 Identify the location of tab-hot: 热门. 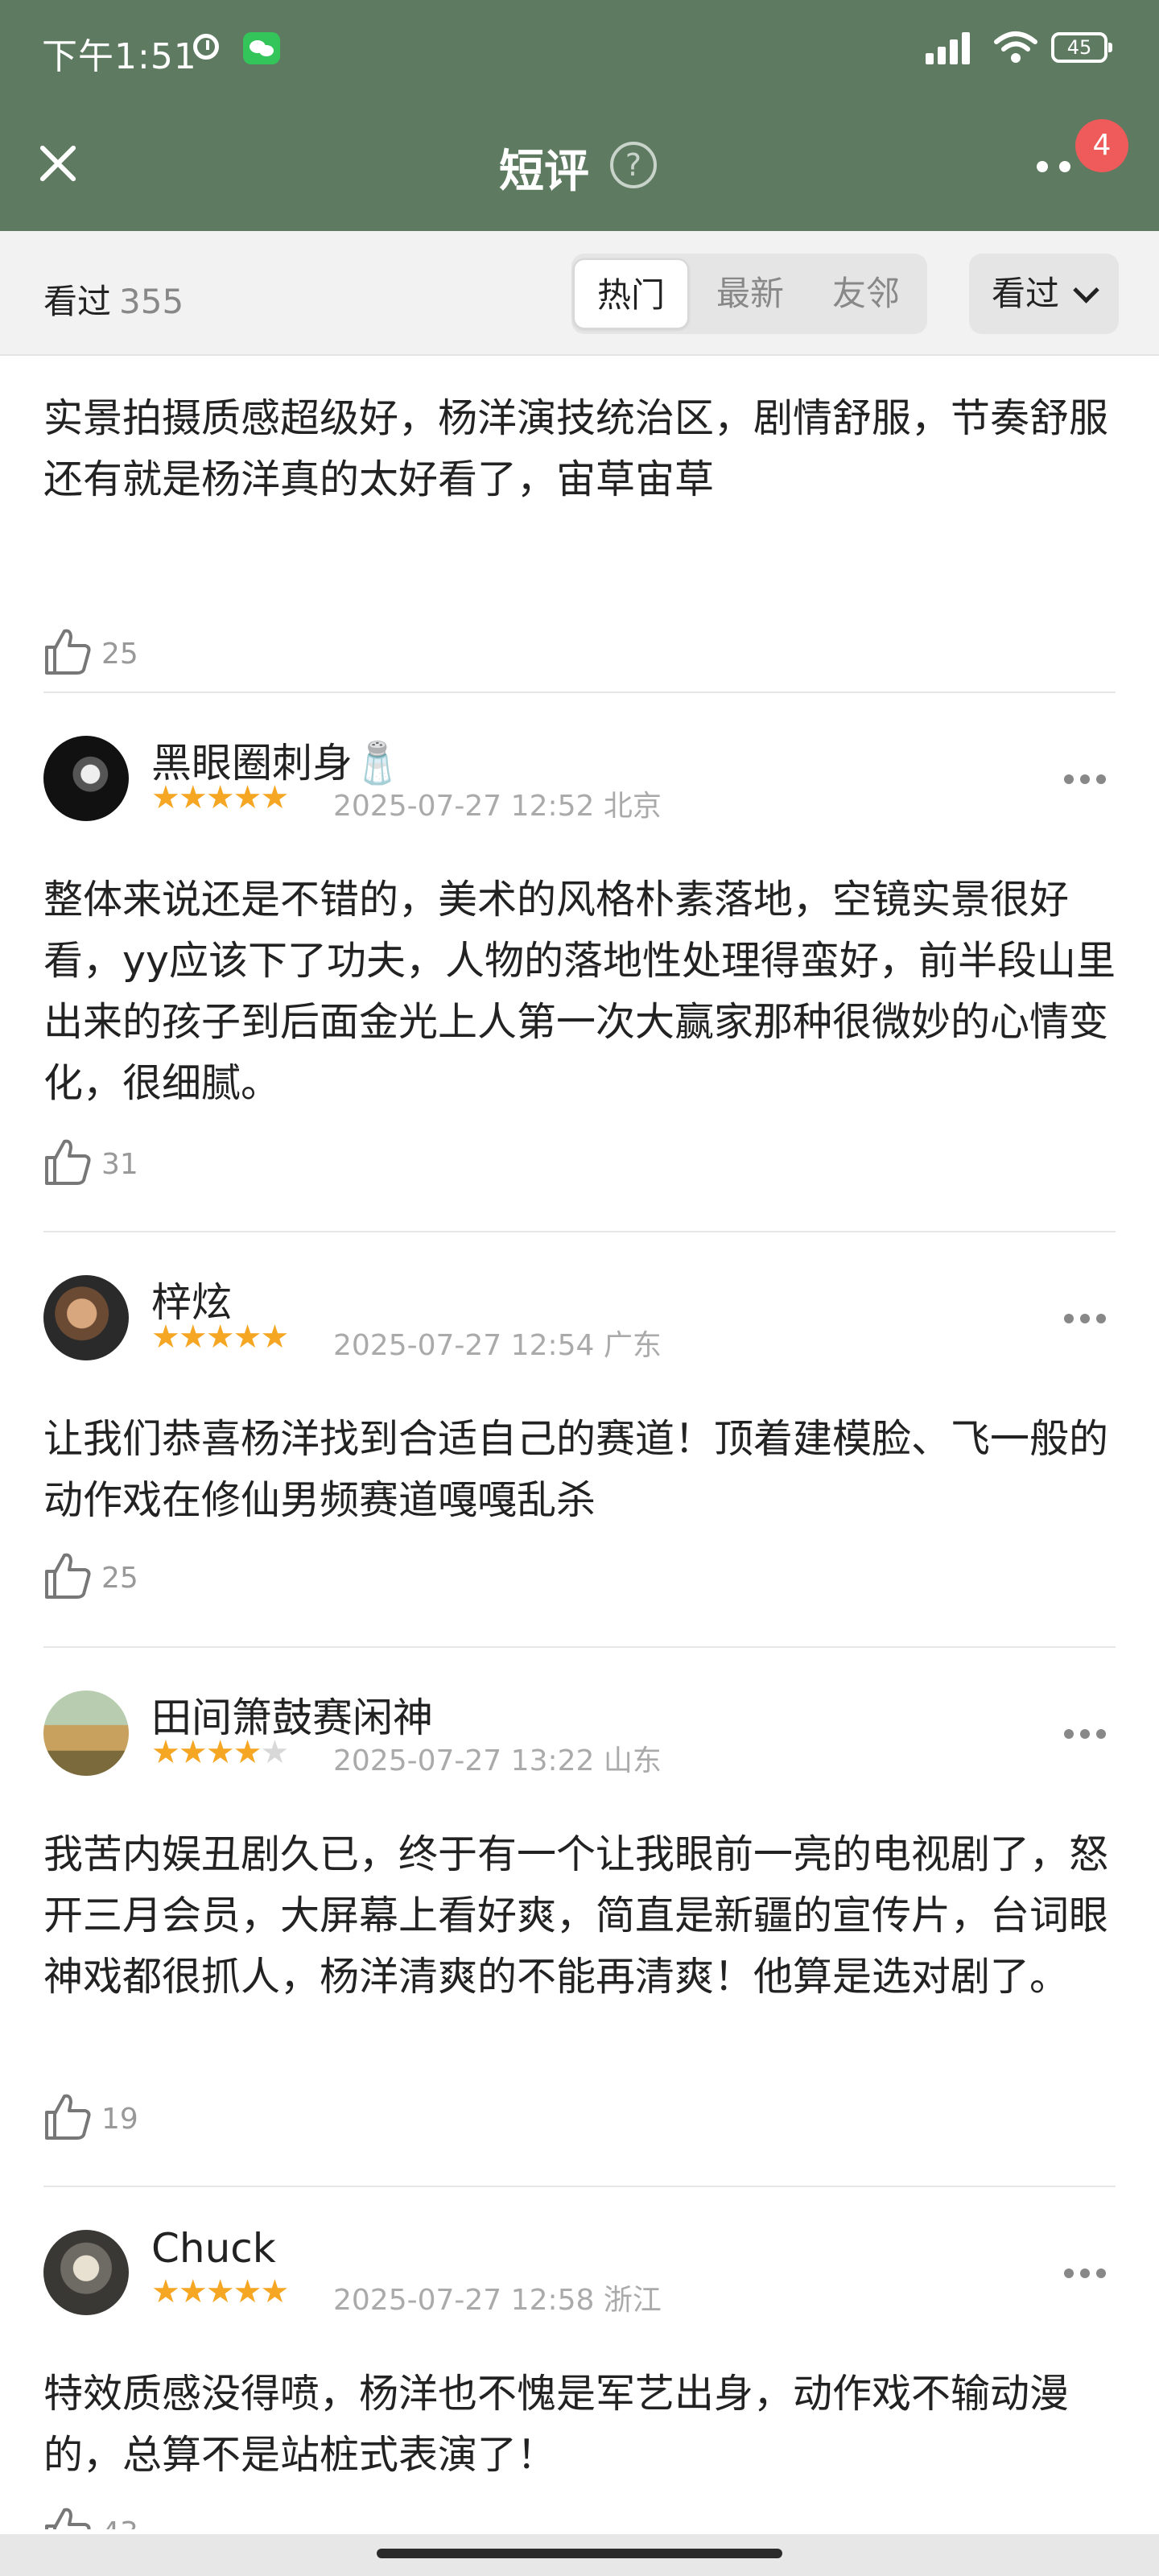
(631, 293).